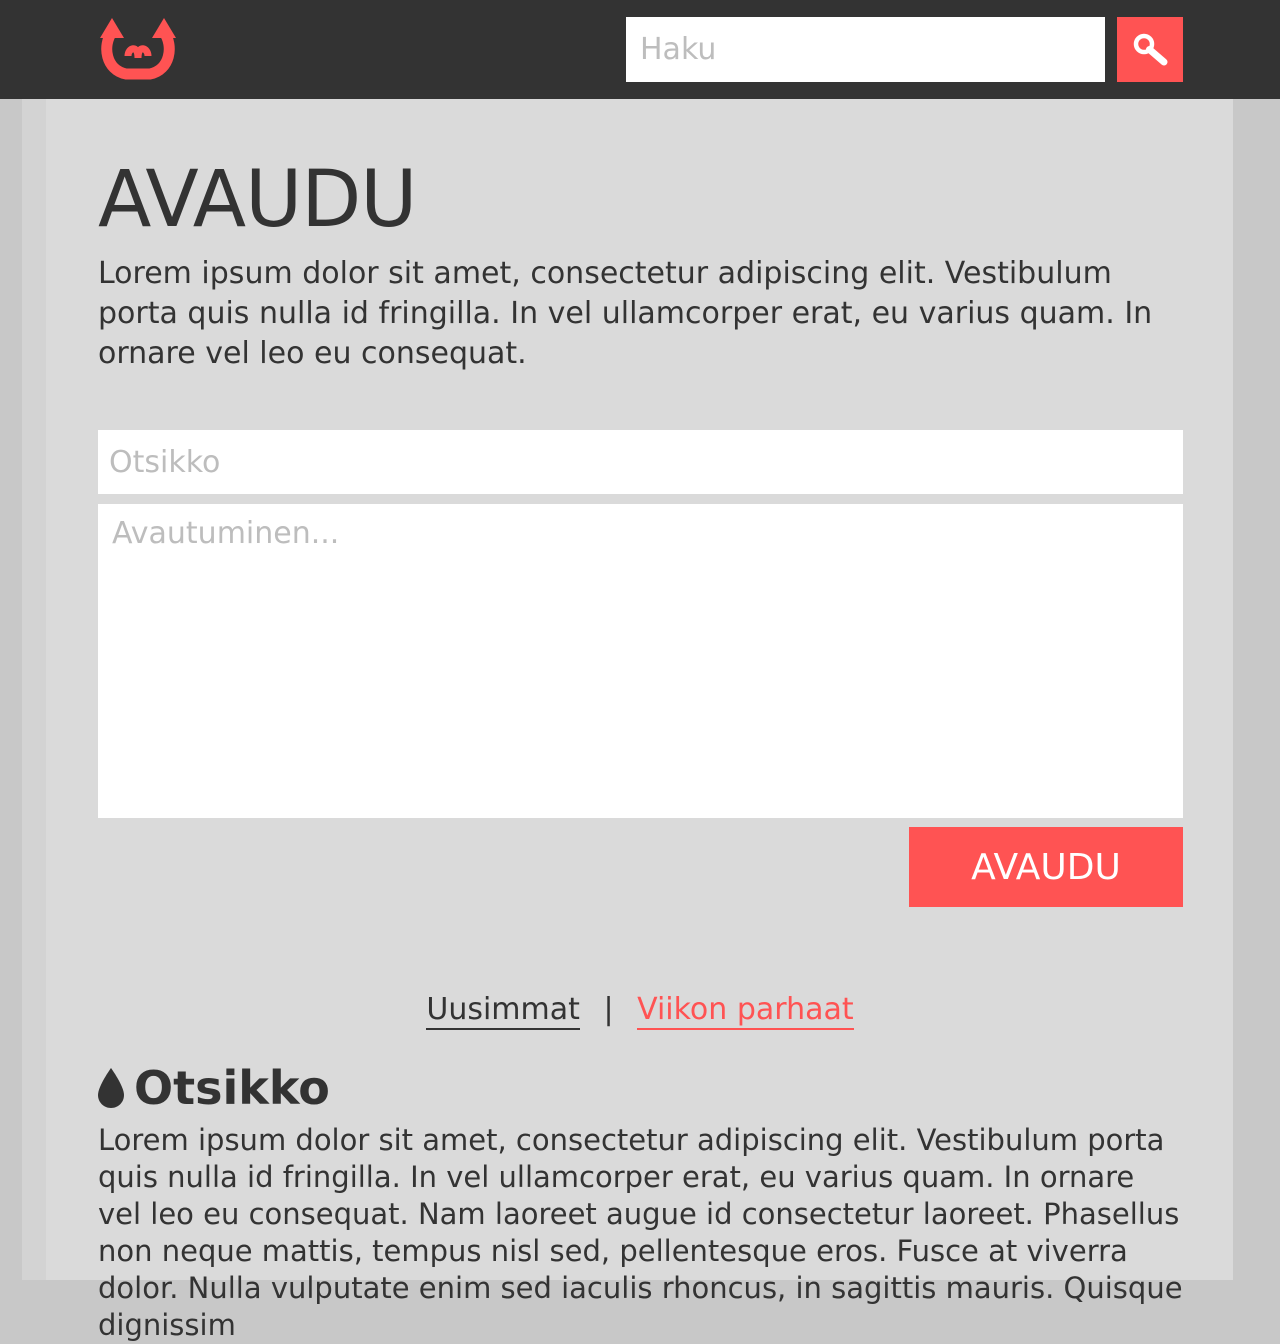 This screenshot has height=1344, width=1280. What do you see at coordinates (138, 50) in the screenshot?
I see `logo-icon` at bounding box center [138, 50].